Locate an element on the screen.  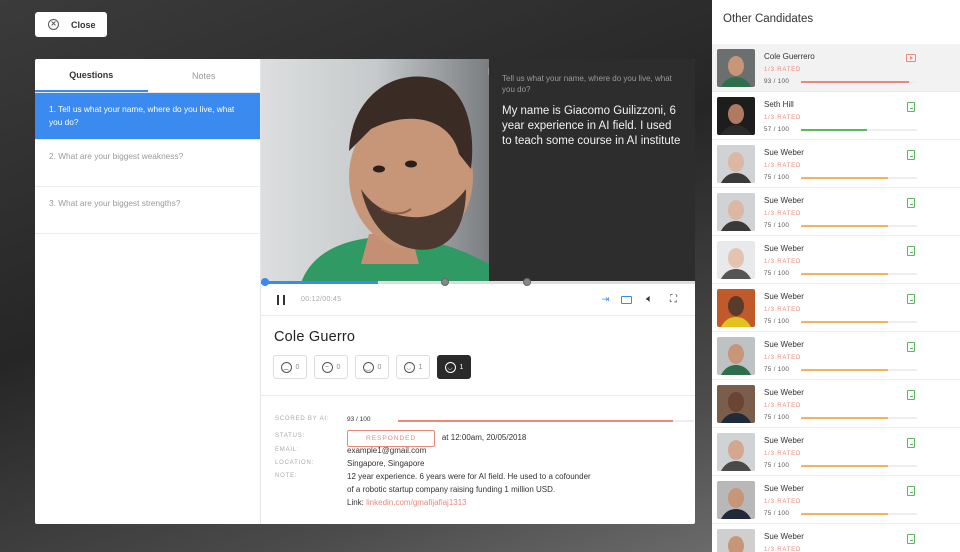
reaction-neutral: – 0 is located at coordinates (331, 367).